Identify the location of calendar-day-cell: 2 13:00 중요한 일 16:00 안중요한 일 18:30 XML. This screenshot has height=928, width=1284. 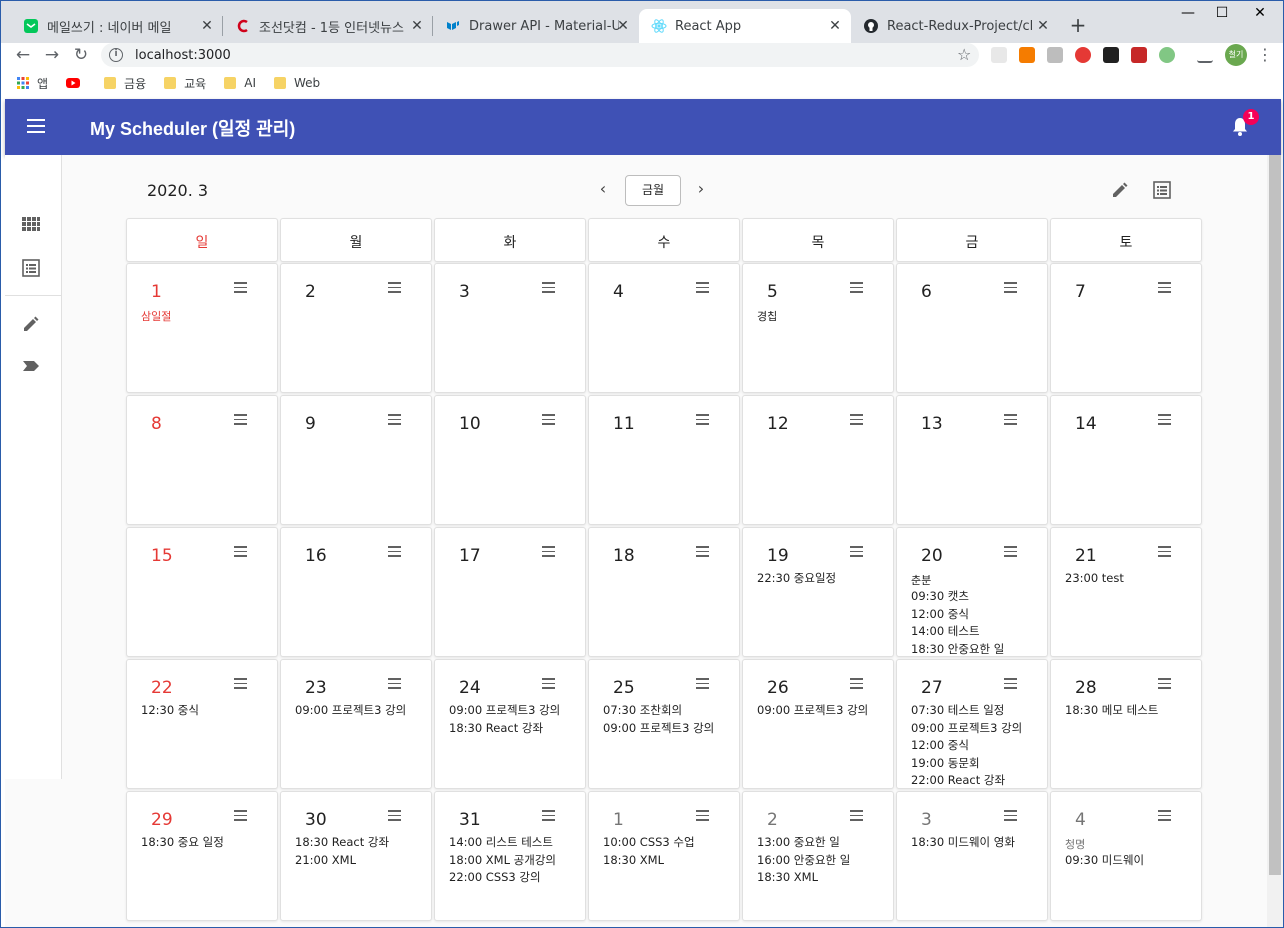
(818, 856).